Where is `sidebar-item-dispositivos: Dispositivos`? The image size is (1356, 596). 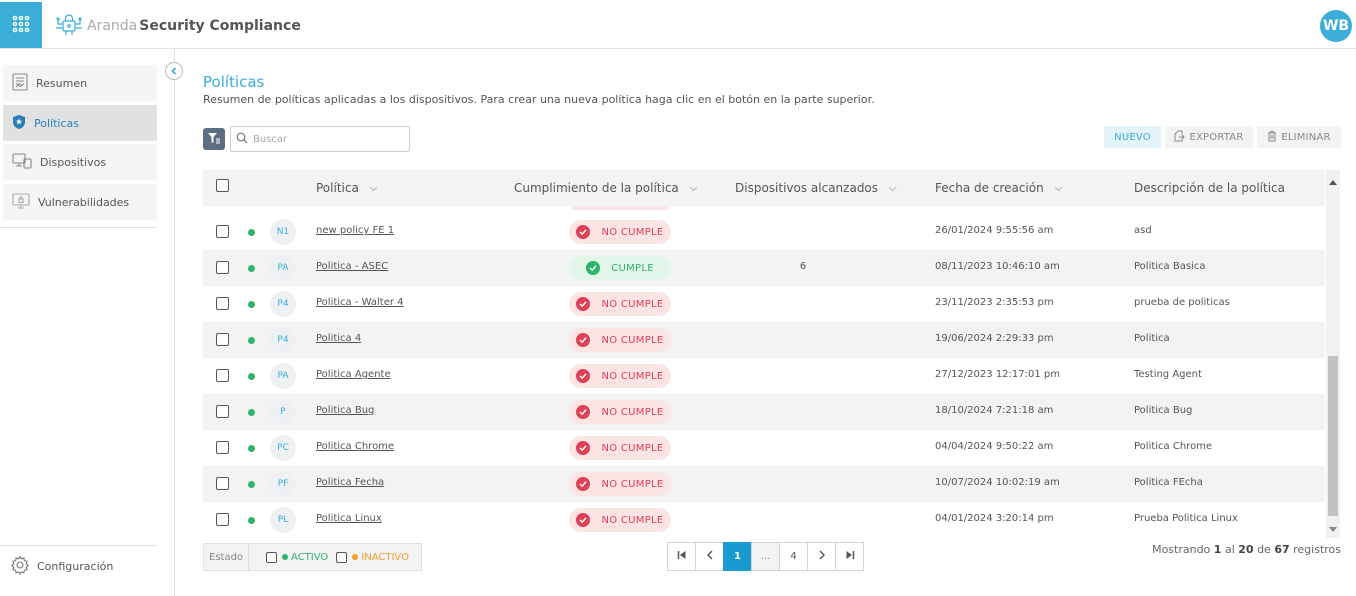 sidebar-item-dispositivos: Dispositivos is located at coordinates (80, 162).